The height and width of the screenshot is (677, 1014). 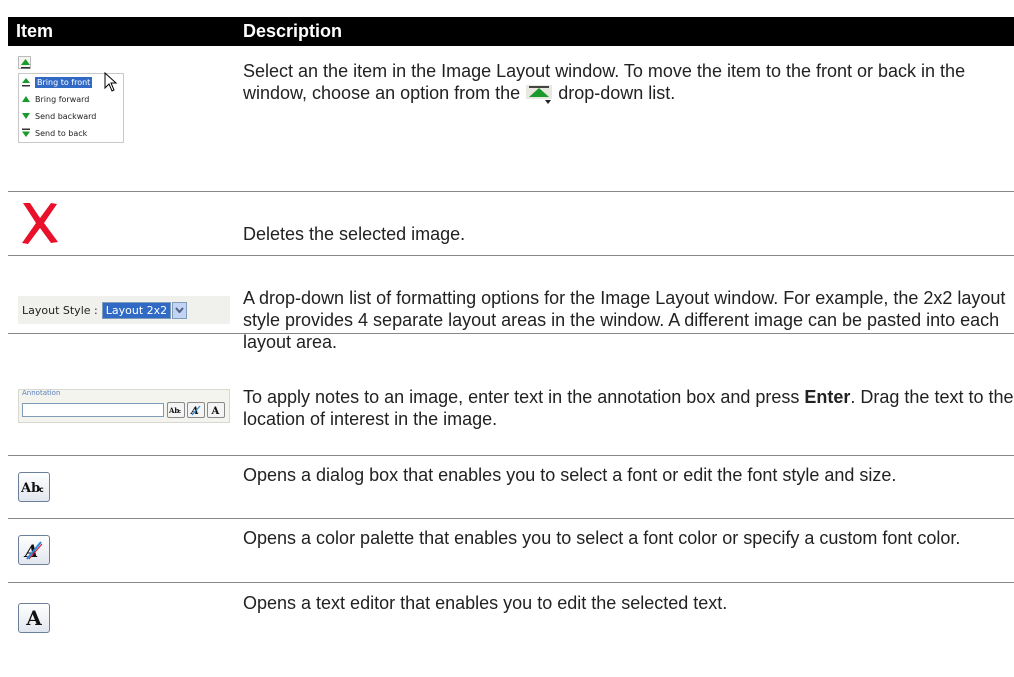 What do you see at coordinates (136, 310) in the screenshot?
I see `layout-style-value: Layout 2x2` at bounding box center [136, 310].